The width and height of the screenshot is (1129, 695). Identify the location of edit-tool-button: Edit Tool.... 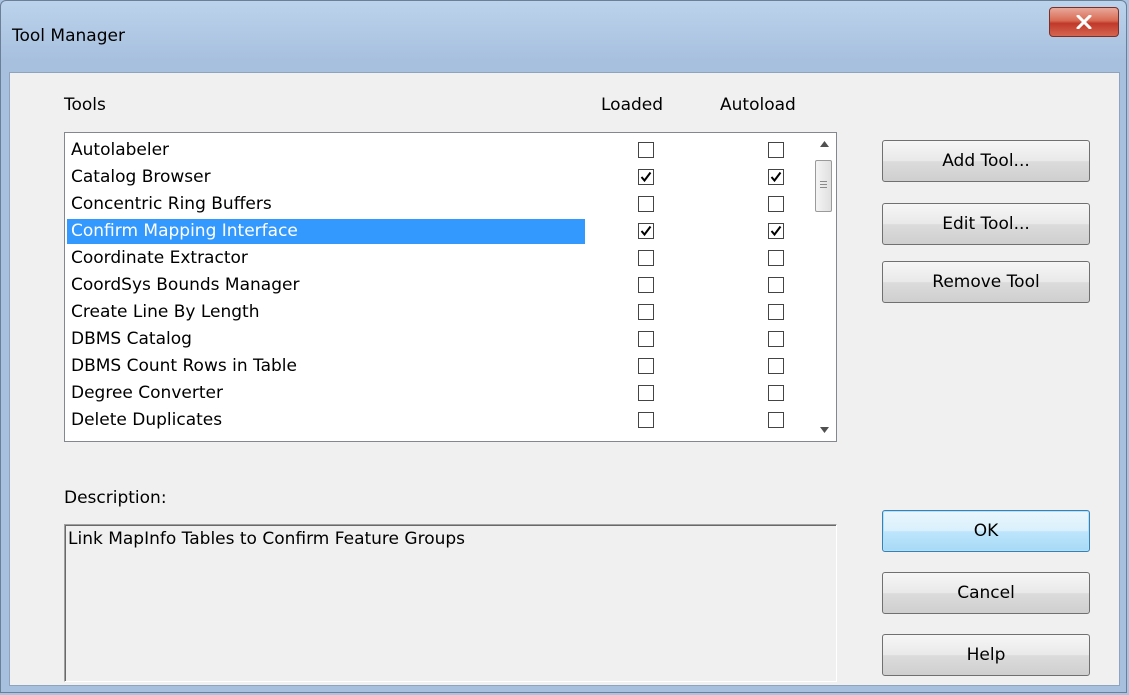
(986, 224).